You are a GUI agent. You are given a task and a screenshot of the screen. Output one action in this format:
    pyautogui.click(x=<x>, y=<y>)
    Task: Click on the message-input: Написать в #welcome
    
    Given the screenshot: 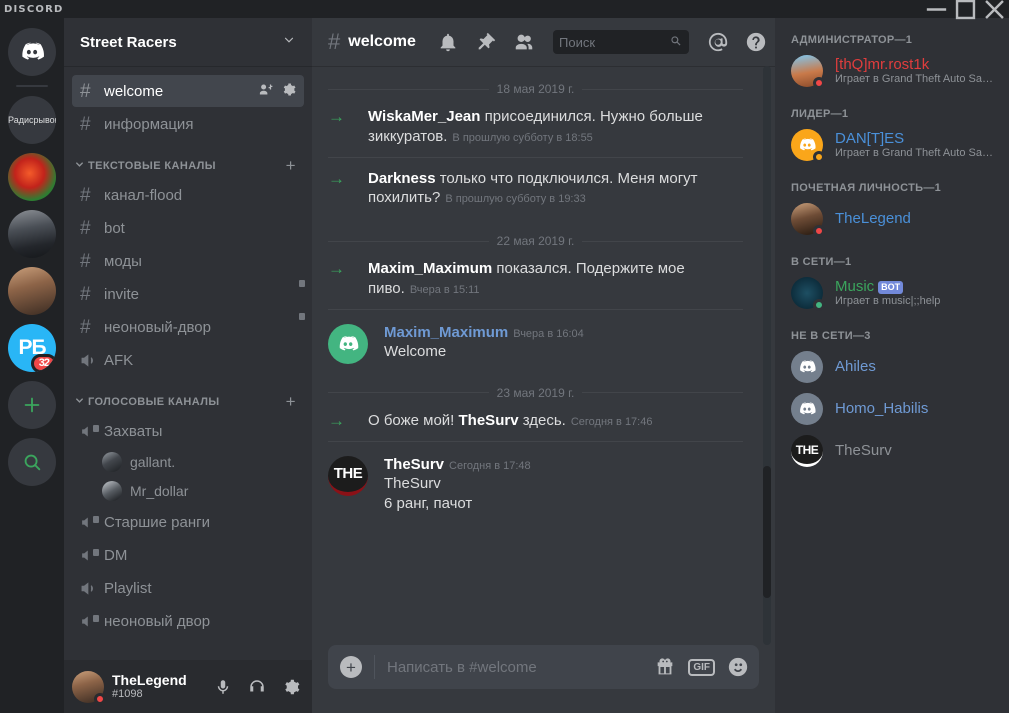 What is the action you would take?
    pyautogui.click(x=514, y=667)
    